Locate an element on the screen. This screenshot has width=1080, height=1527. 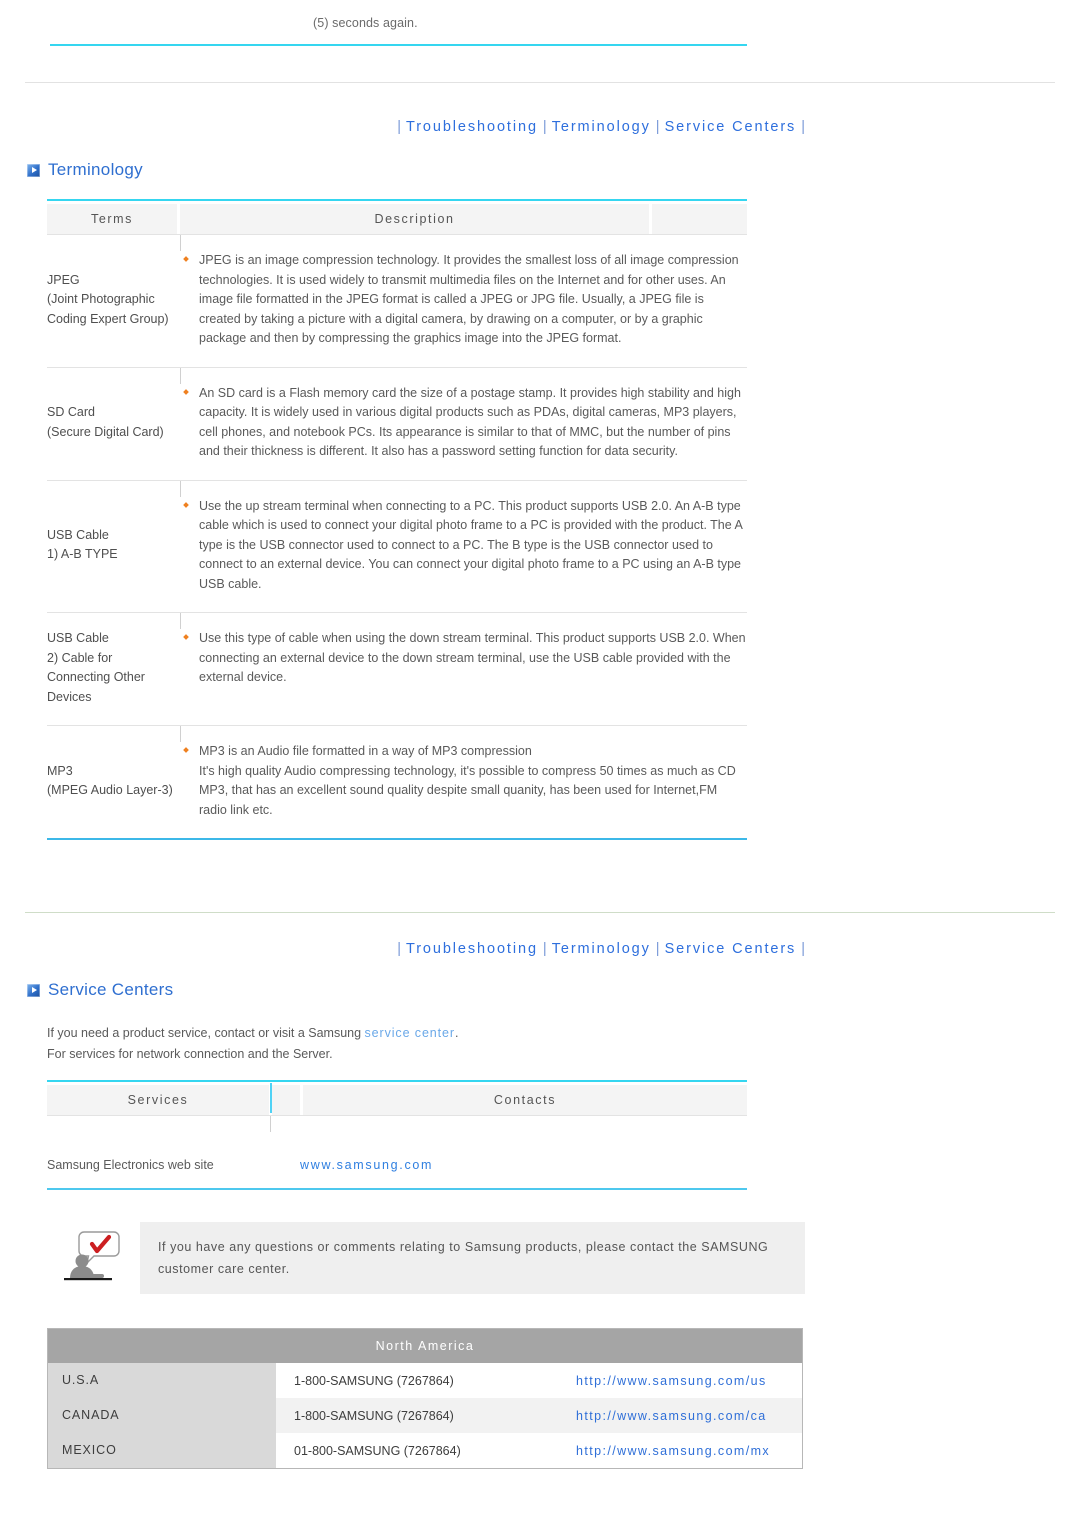
term-line: Coding Expert Group) is located at coordinates (108, 318).